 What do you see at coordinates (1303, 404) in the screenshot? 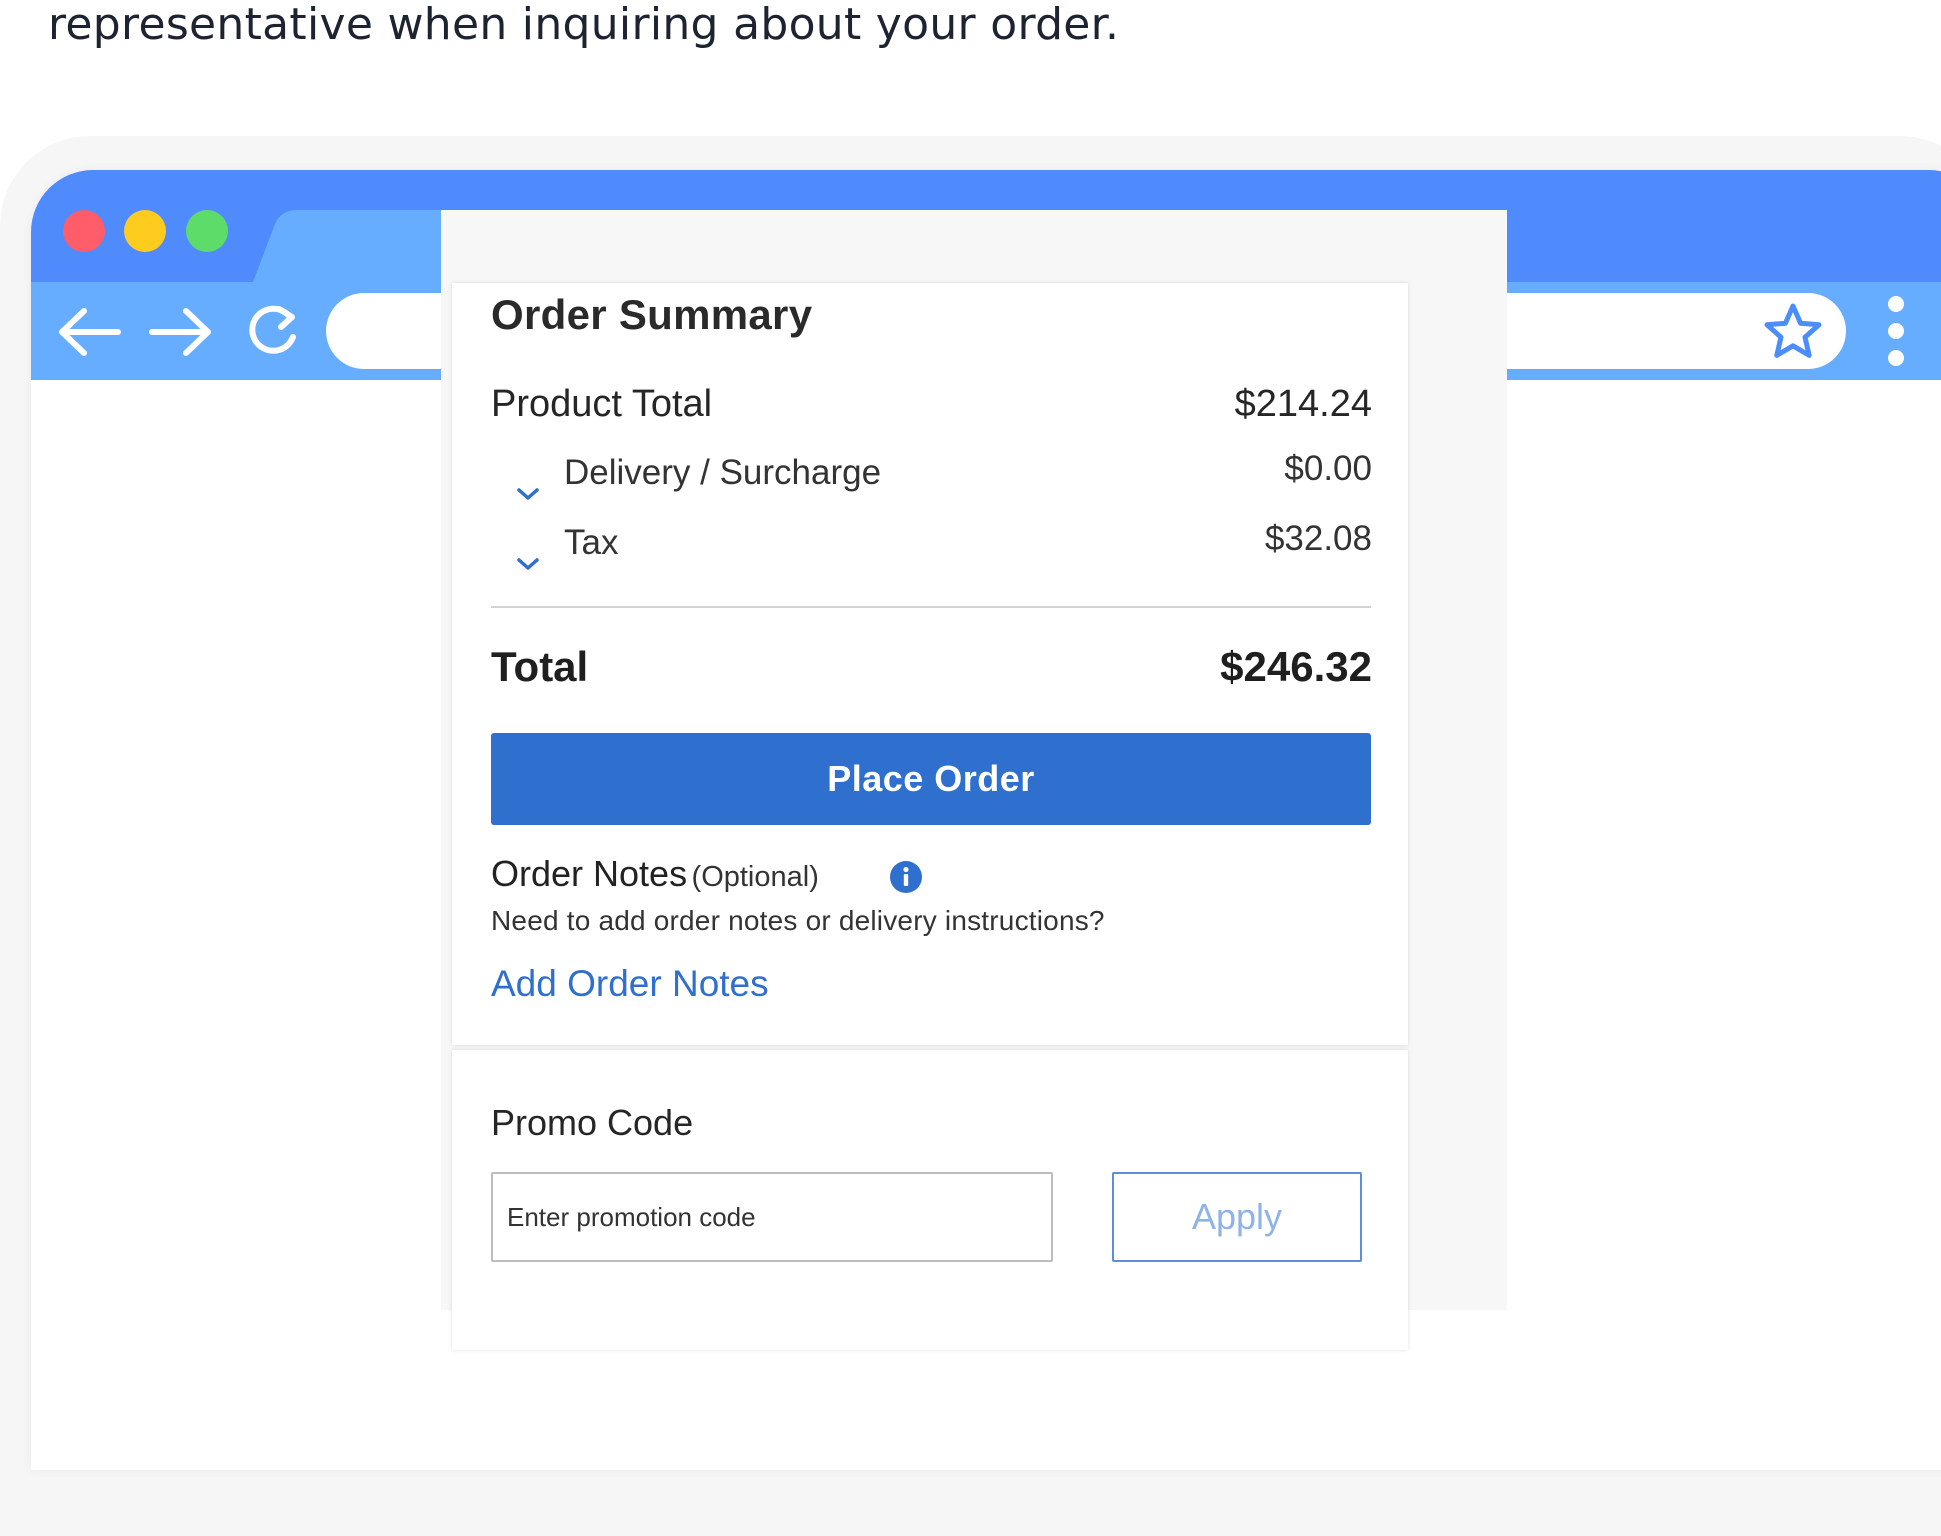
I see `product-total-value: $214.24` at bounding box center [1303, 404].